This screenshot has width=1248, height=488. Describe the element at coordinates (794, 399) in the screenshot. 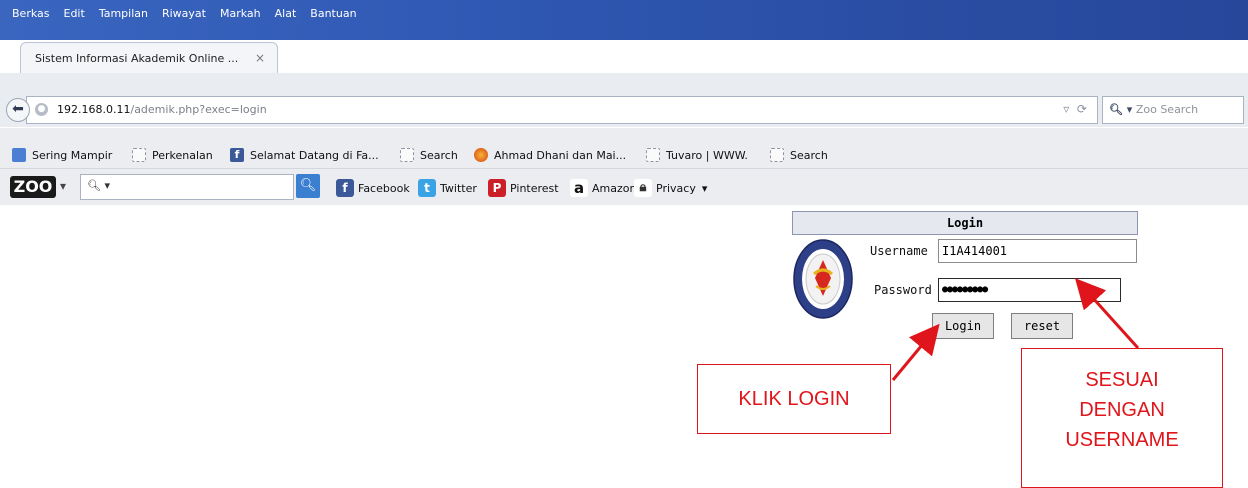

I see `klik-login-callout: KLIK LOGIN` at that location.